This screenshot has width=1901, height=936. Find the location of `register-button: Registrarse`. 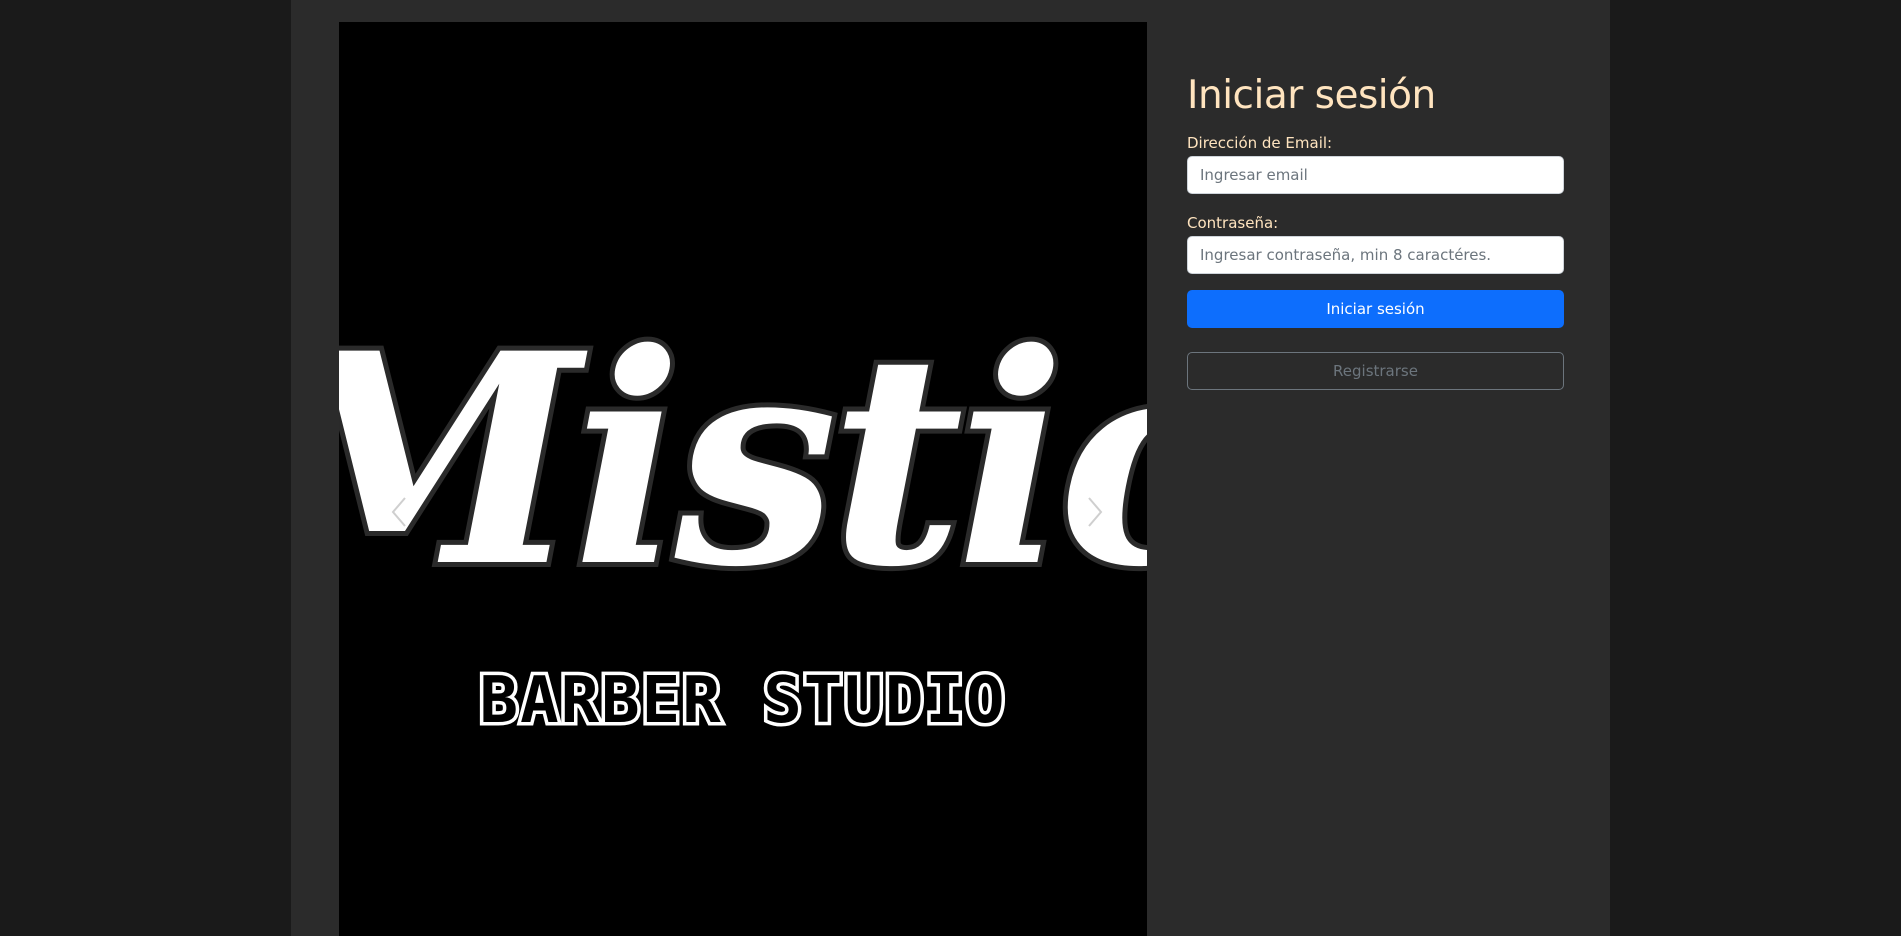

register-button: Registrarse is located at coordinates (1375, 371).